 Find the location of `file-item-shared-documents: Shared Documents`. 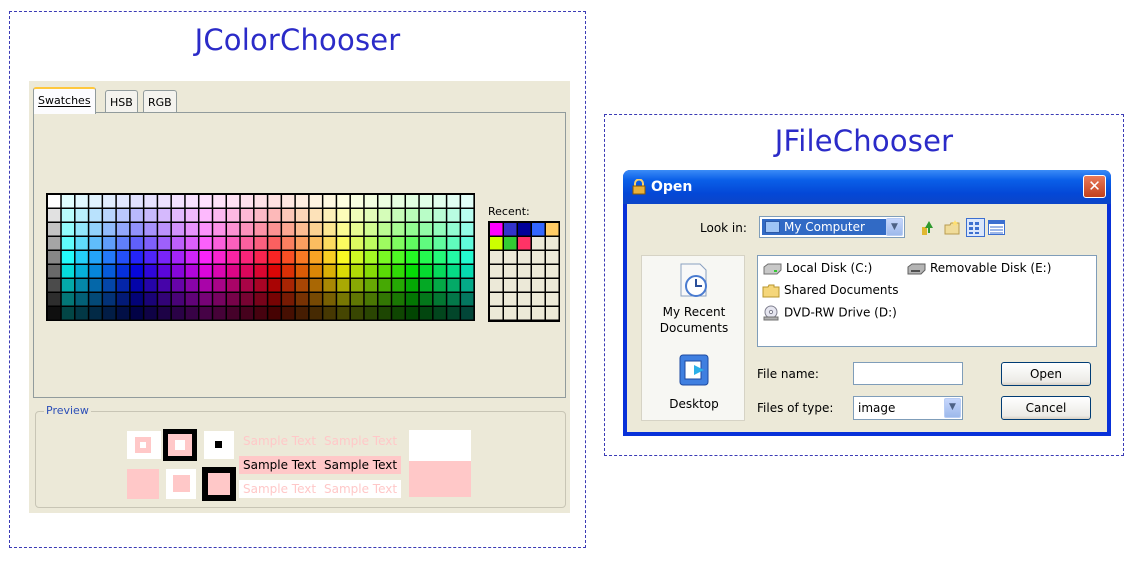

file-item-shared-documents: Shared Documents is located at coordinates (830, 290).